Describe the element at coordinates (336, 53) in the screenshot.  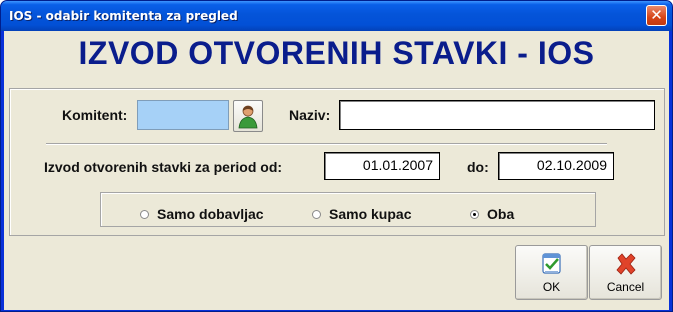
I see `page-title: IZVOD OTVORENIH STAVKI - IOS` at that location.